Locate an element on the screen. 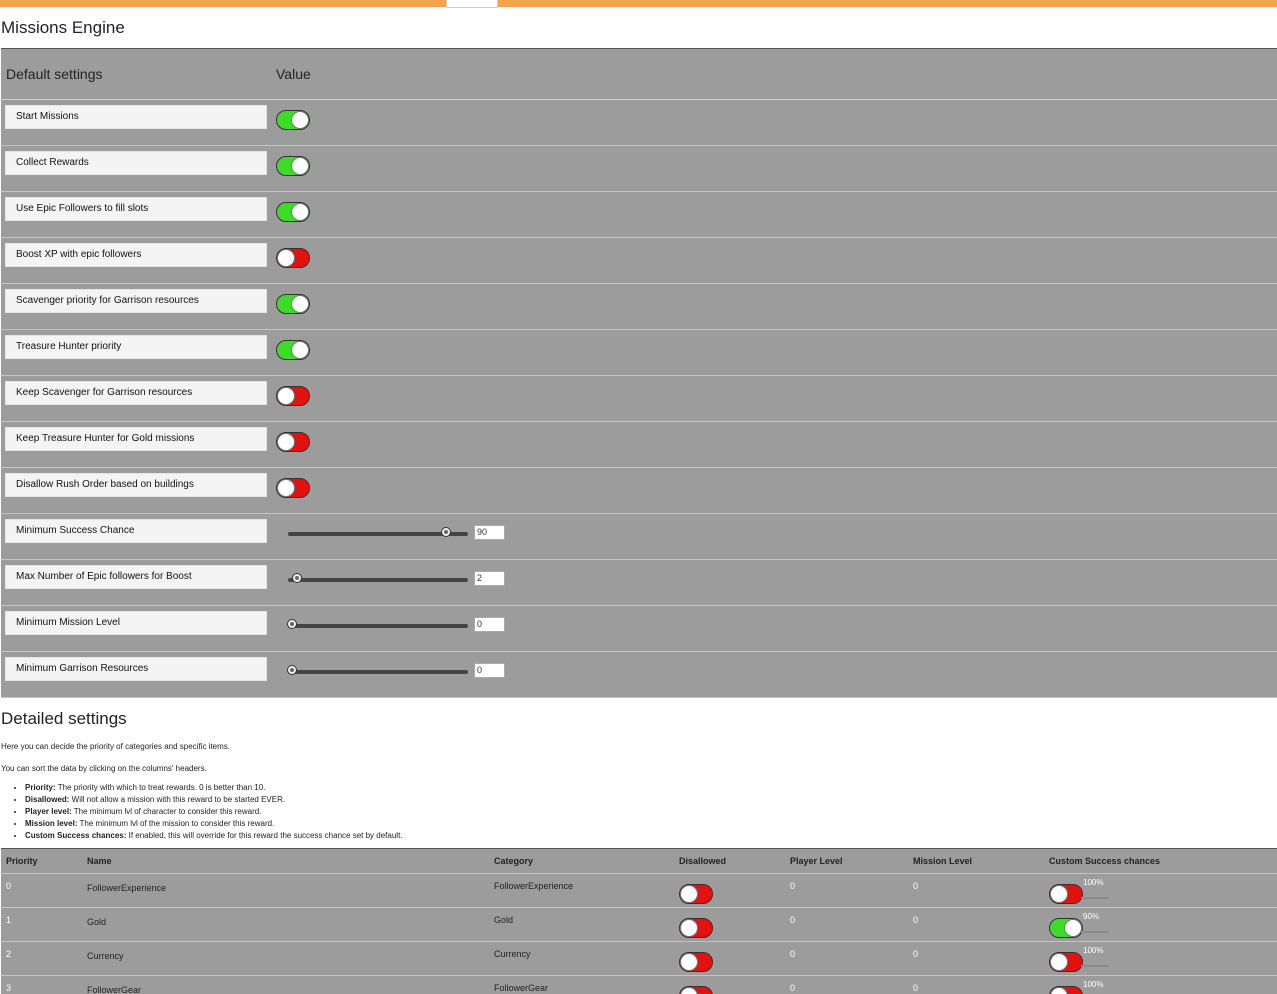  toggle-start-missions is located at coordinates (293, 120).